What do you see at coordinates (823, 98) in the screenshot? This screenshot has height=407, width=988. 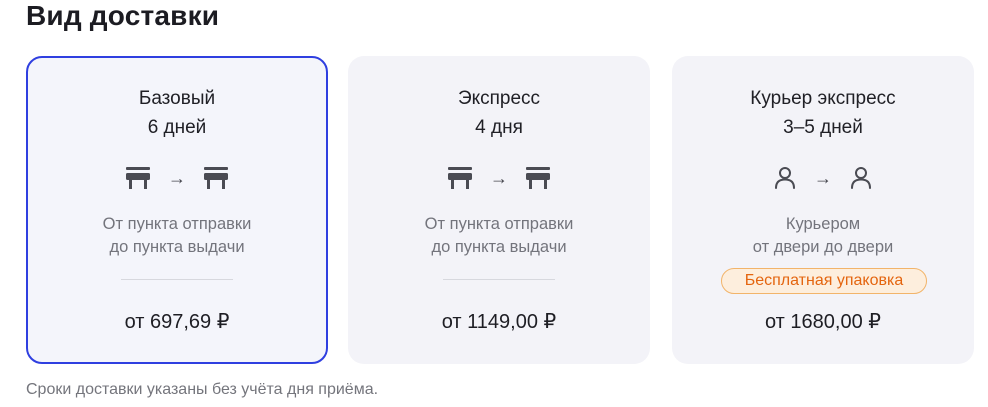 I see `option-name: Курьер экспресс` at bounding box center [823, 98].